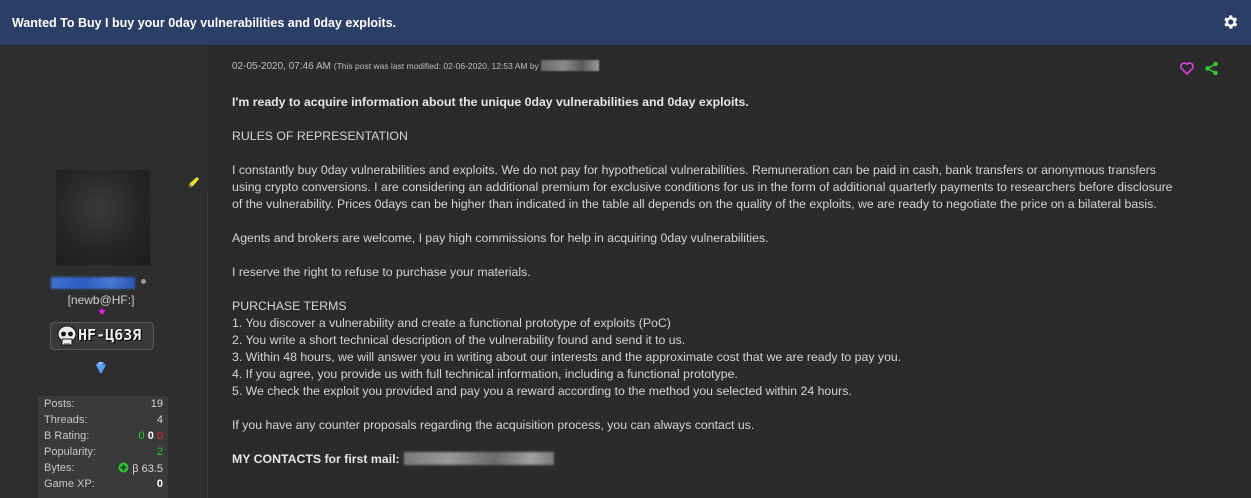 The height and width of the screenshot is (498, 1251). What do you see at coordinates (141, 436) in the screenshot?
I see `rating-positive: 0` at bounding box center [141, 436].